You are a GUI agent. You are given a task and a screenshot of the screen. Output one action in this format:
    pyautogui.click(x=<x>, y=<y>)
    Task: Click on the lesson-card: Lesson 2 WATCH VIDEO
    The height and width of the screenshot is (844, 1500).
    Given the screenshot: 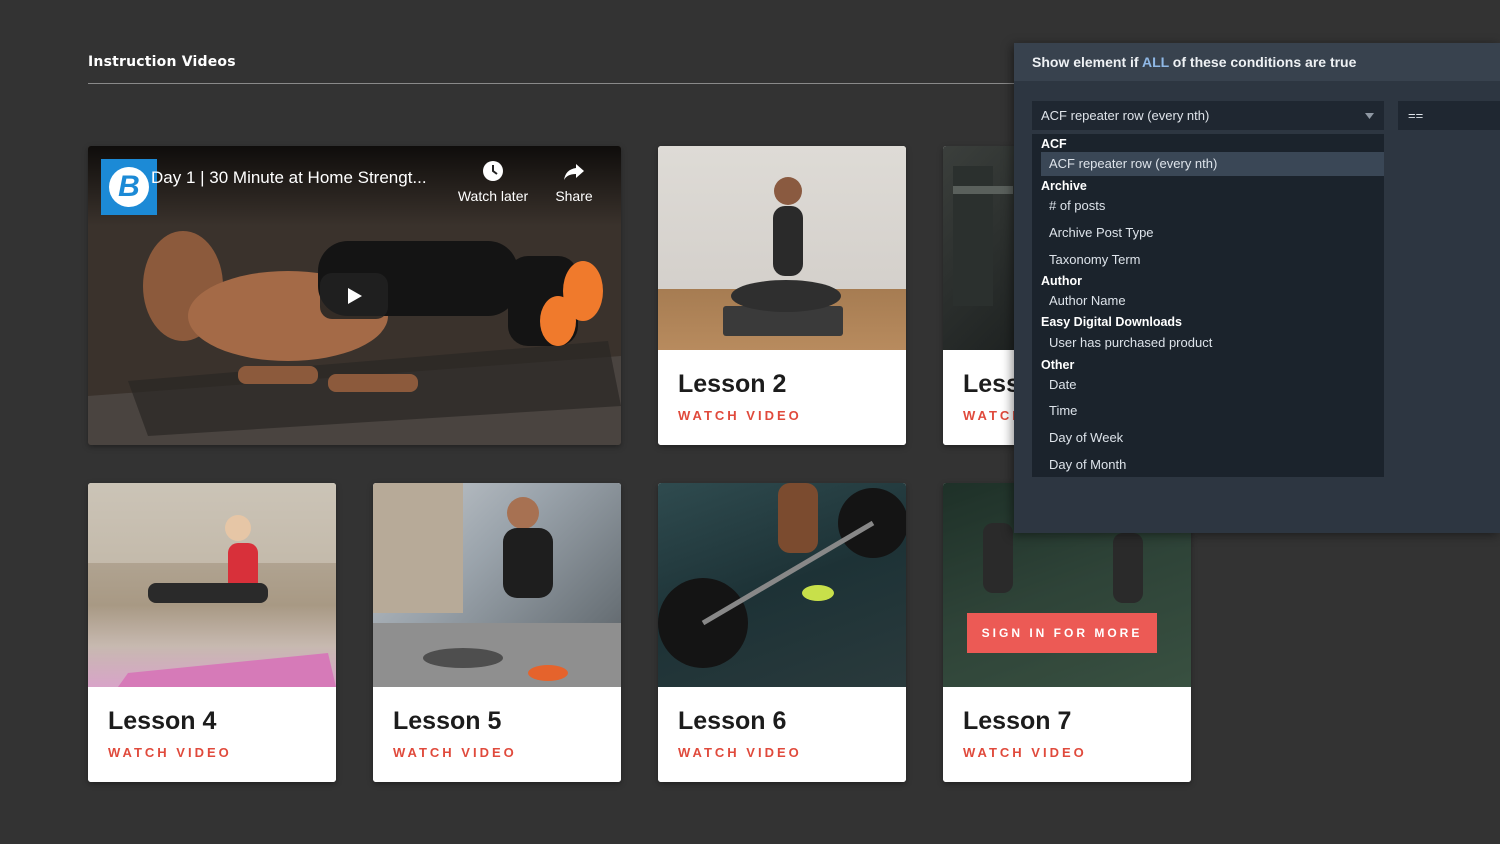 What is the action you would take?
    pyautogui.click(x=782, y=295)
    